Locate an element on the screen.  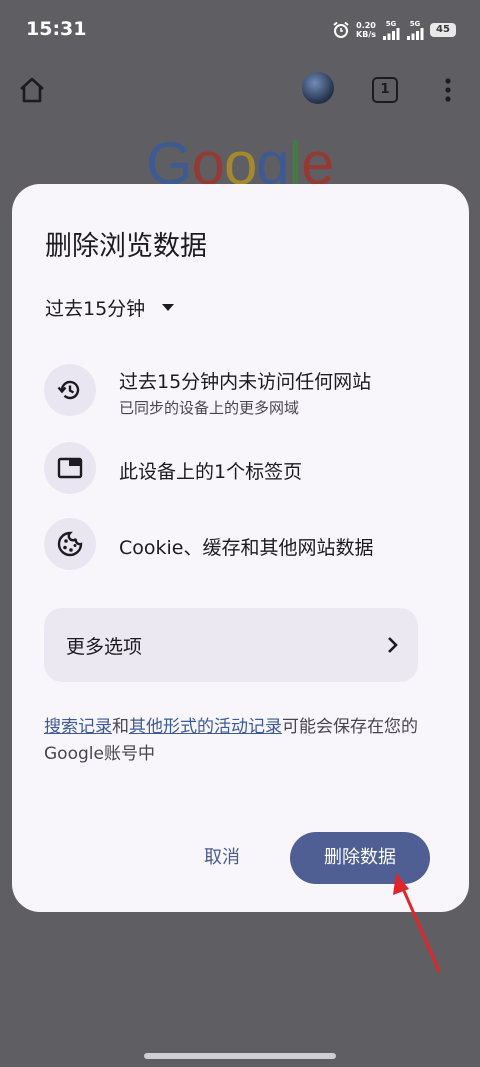
chevron-right-icon is located at coordinates (393, 645).